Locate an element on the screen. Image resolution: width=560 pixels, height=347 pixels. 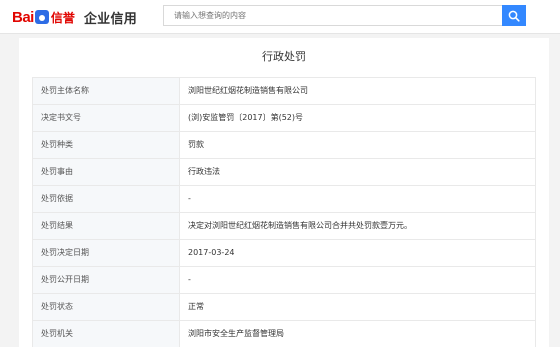
row-label: 处罚公开日期 is located at coordinates (106, 280).